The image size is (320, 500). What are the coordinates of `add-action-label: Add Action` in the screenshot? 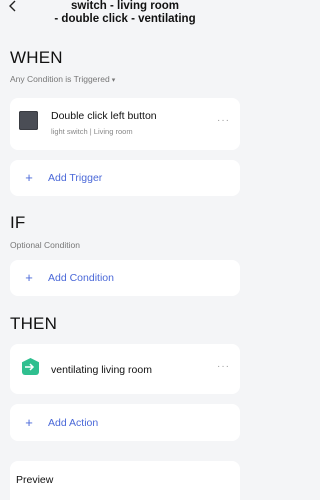 It's located at (73, 423).